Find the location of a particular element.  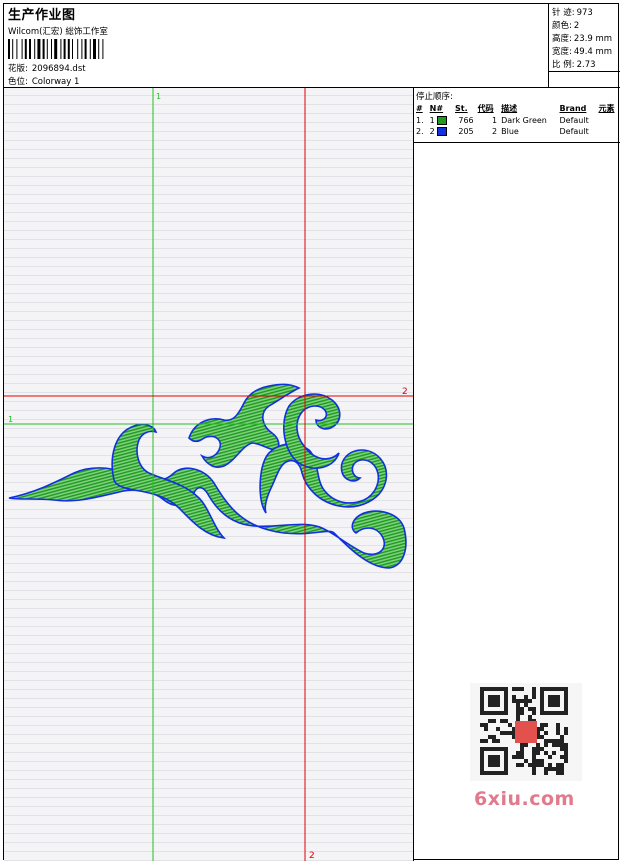

row-needle: 1 is located at coordinates (440, 120).